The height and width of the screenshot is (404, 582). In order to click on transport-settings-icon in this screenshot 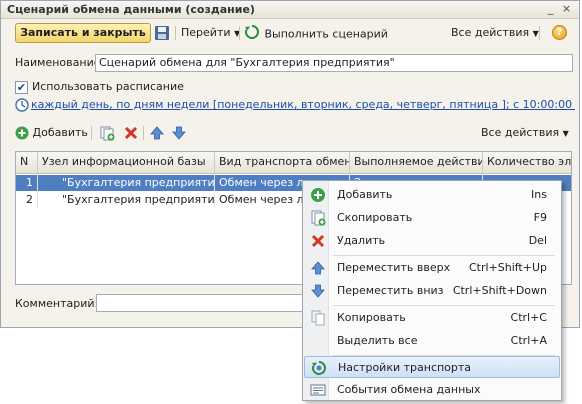, I will do `click(319, 368)`.